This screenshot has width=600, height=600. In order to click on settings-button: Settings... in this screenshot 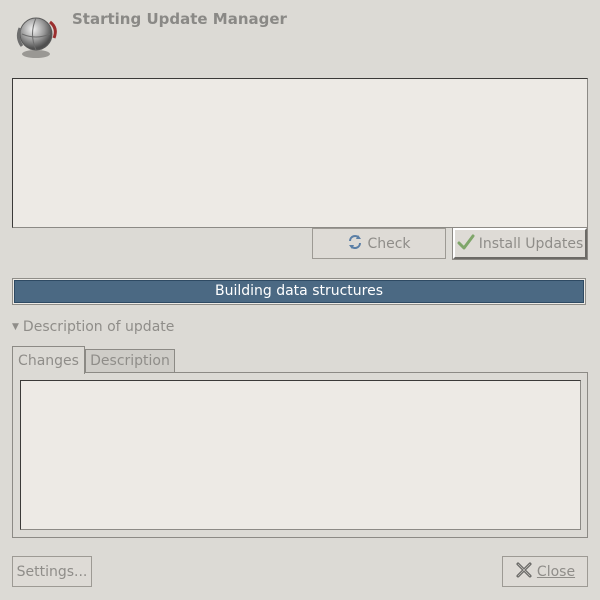, I will do `click(52, 571)`.